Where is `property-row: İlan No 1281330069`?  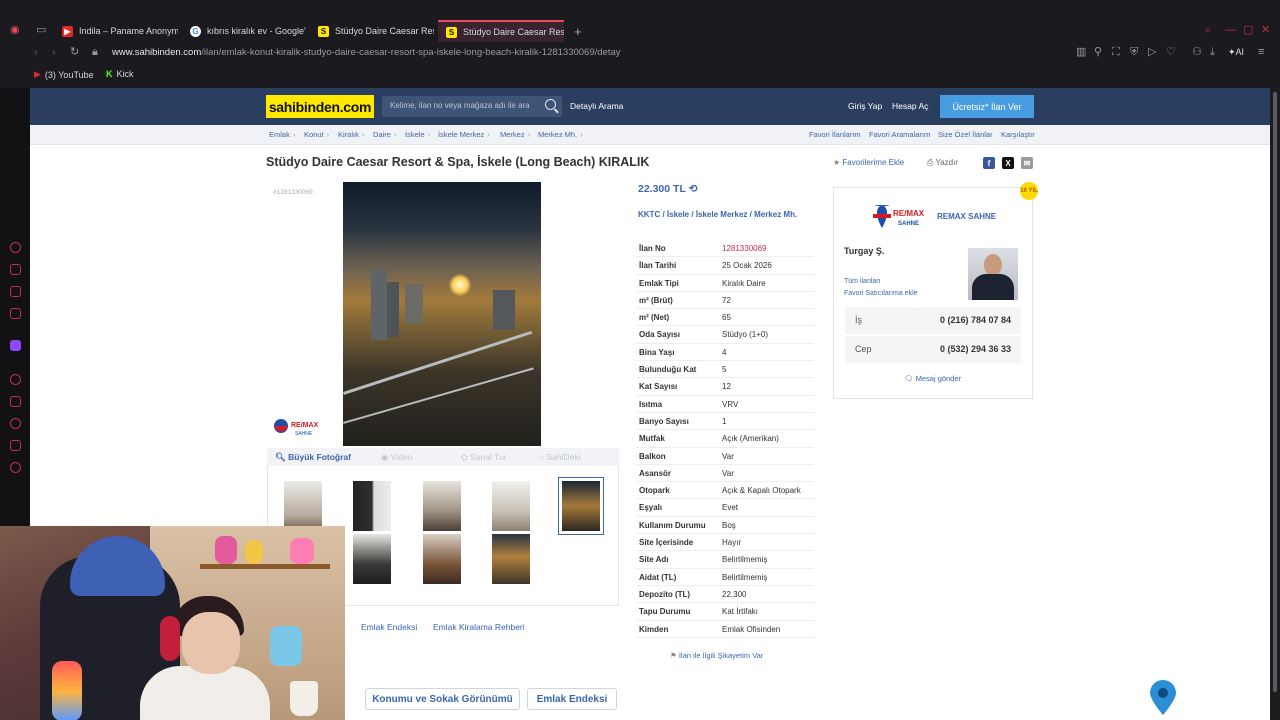
property-row: İlan No 1281330069 is located at coordinates (725, 249).